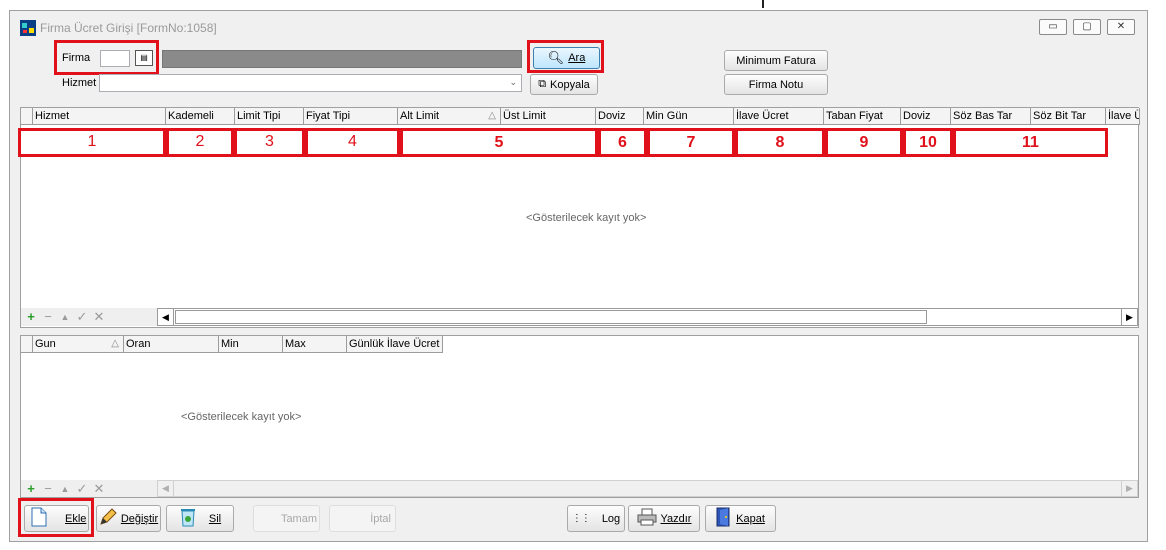 This screenshot has height=550, width=1166. Describe the element at coordinates (108, 518) in the screenshot. I see `edit-pencil-icon` at that location.